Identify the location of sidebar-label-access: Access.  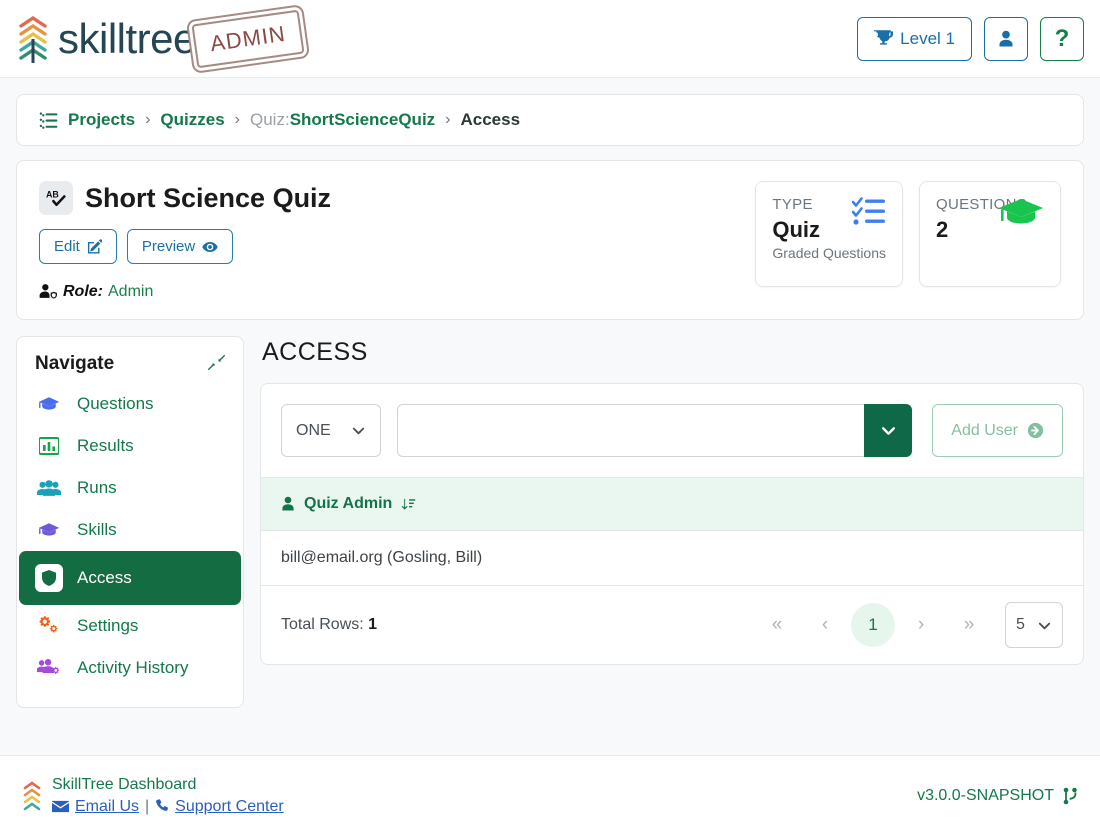
(104, 577).